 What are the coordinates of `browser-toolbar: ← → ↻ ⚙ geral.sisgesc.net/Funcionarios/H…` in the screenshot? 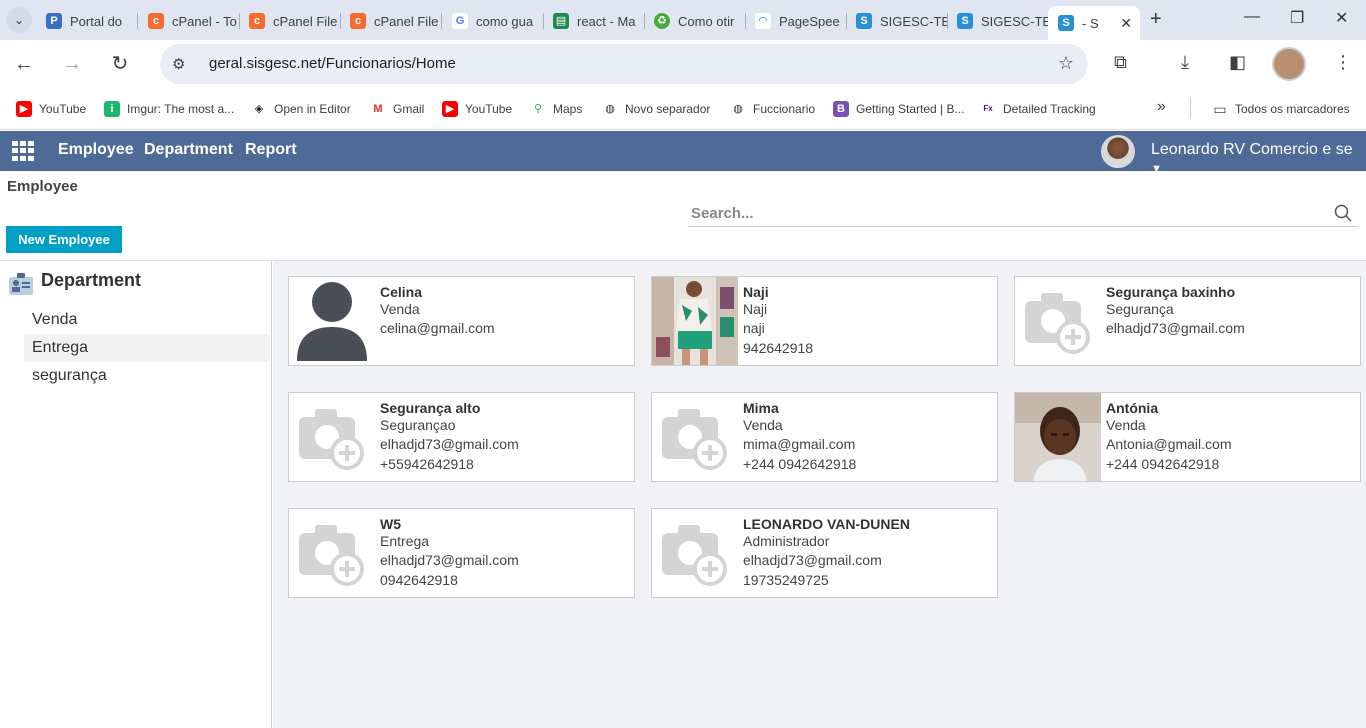 It's located at (683, 64).